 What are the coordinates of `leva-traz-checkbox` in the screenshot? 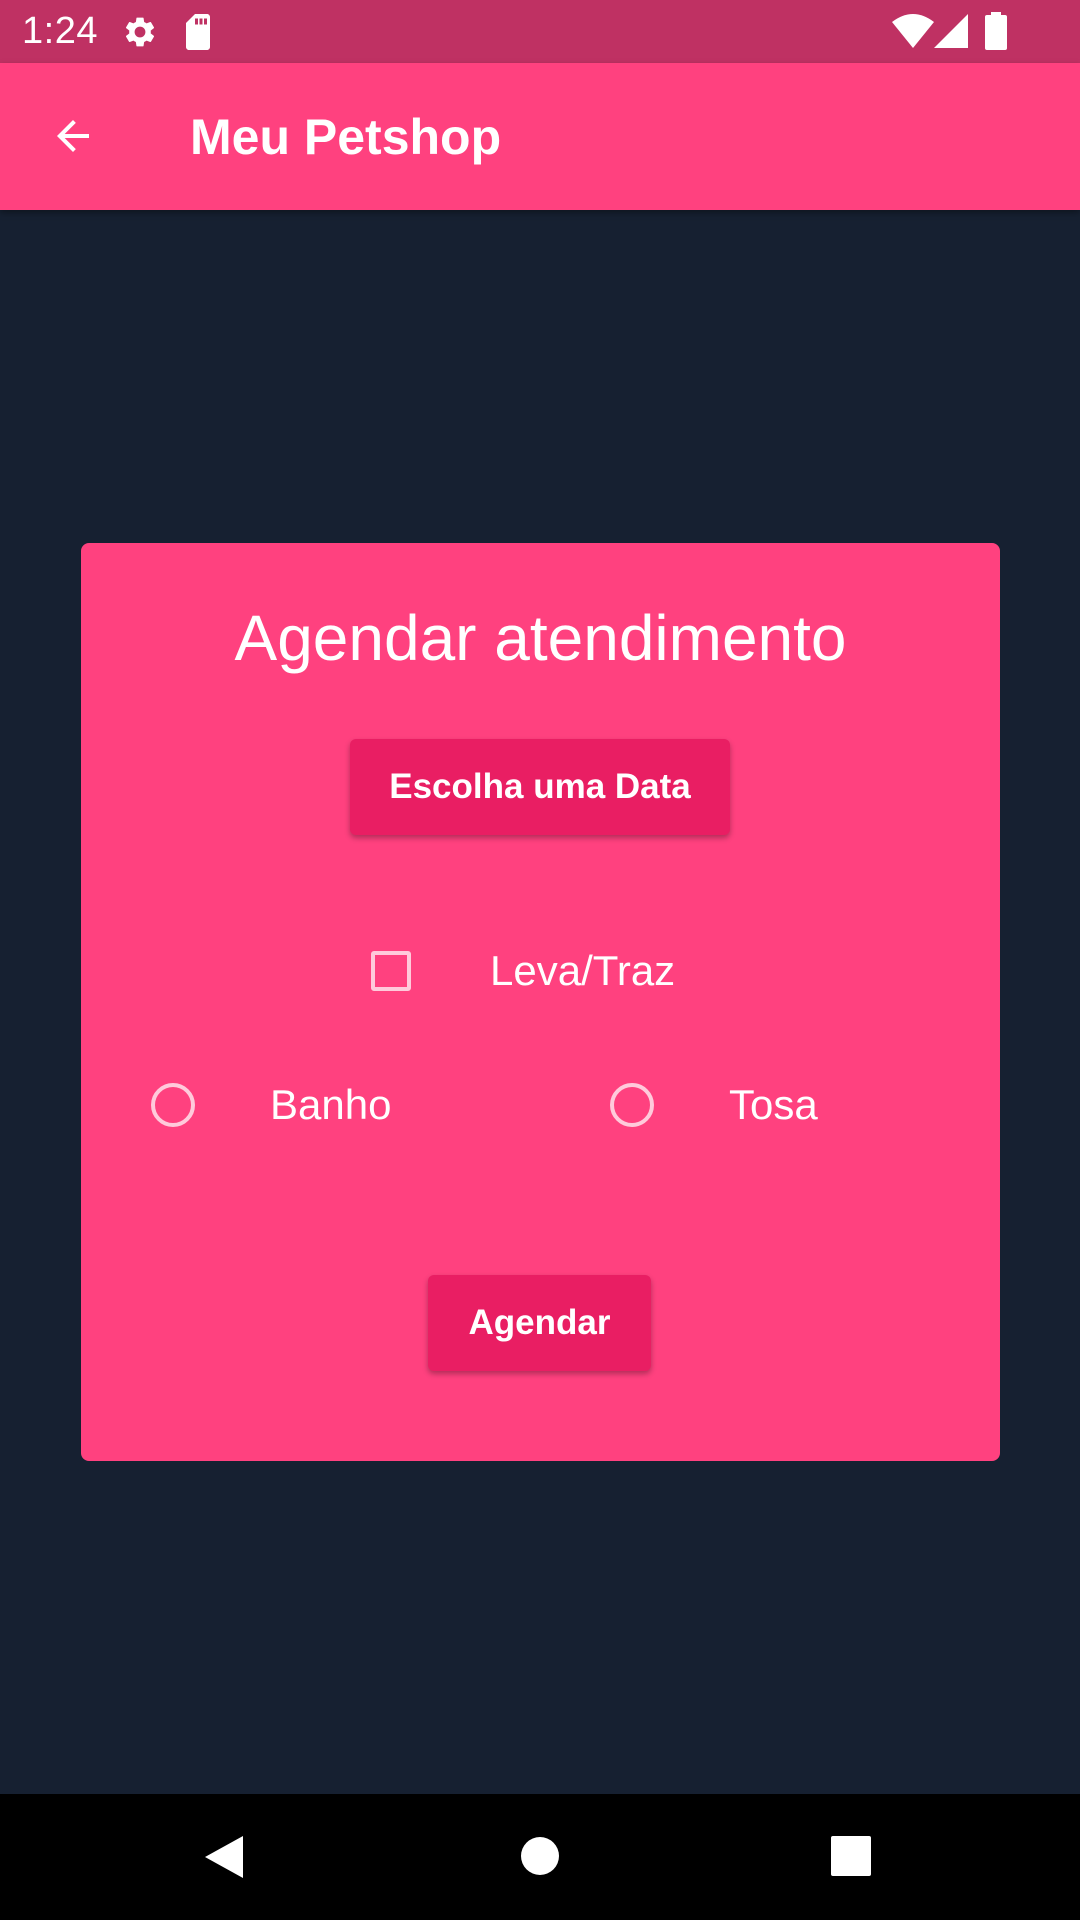 It's located at (391, 971).